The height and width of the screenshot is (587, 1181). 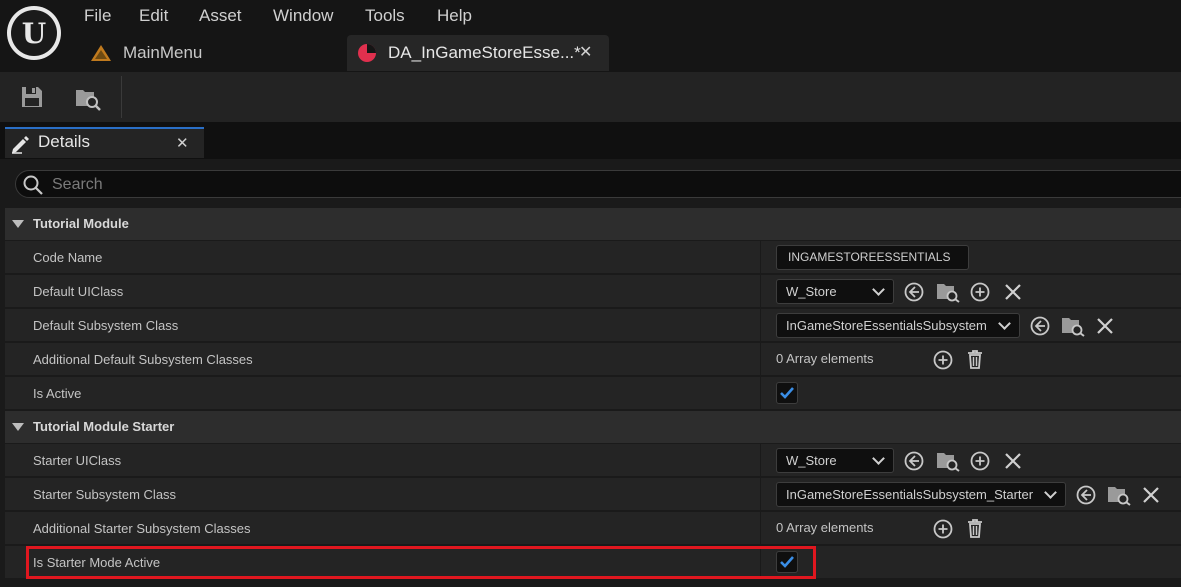 I want to click on level-icon, so click(x=101, y=53).